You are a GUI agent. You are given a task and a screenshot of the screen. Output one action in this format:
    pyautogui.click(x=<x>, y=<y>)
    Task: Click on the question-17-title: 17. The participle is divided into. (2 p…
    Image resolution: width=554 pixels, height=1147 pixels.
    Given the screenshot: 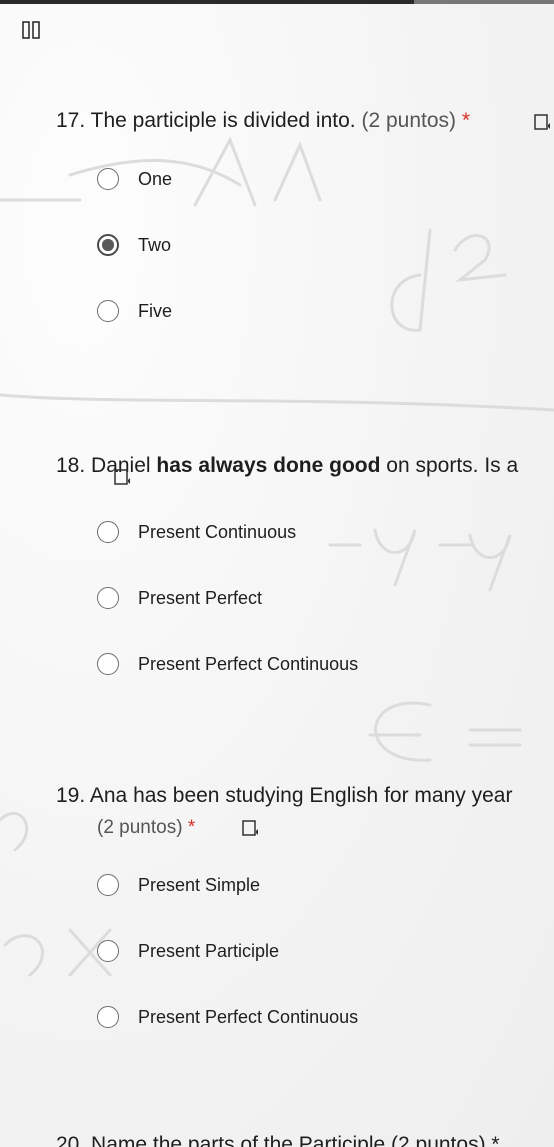 What is the action you would take?
    pyautogui.click(x=263, y=121)
    